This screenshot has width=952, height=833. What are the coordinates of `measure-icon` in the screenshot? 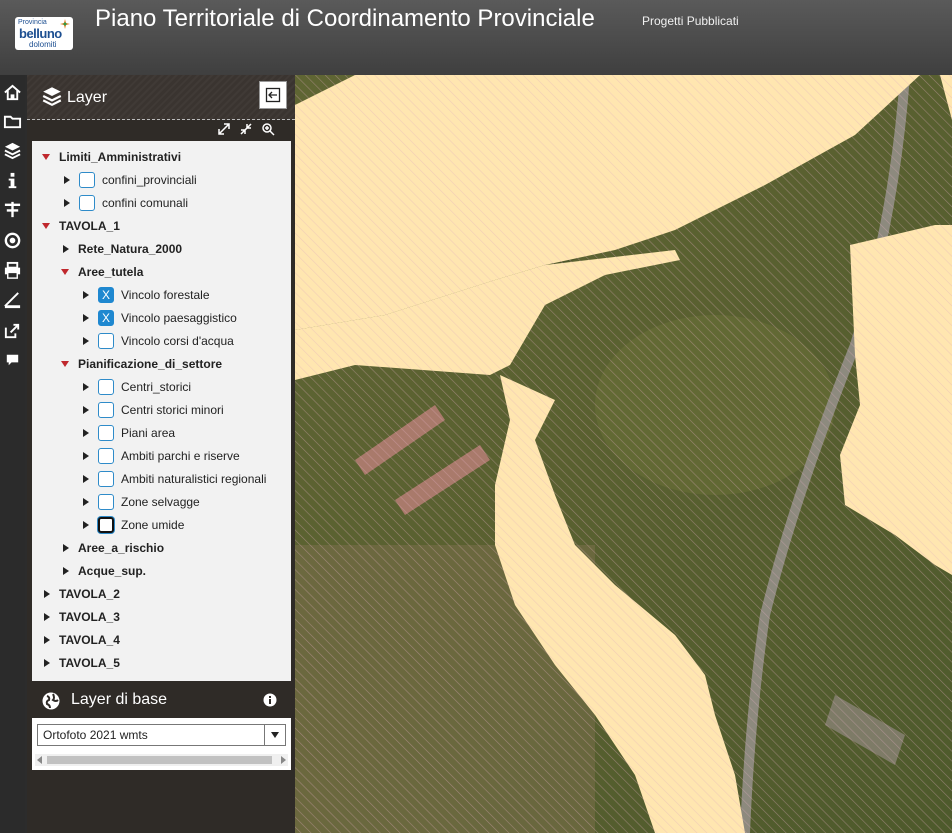 It's located at (12, 209).